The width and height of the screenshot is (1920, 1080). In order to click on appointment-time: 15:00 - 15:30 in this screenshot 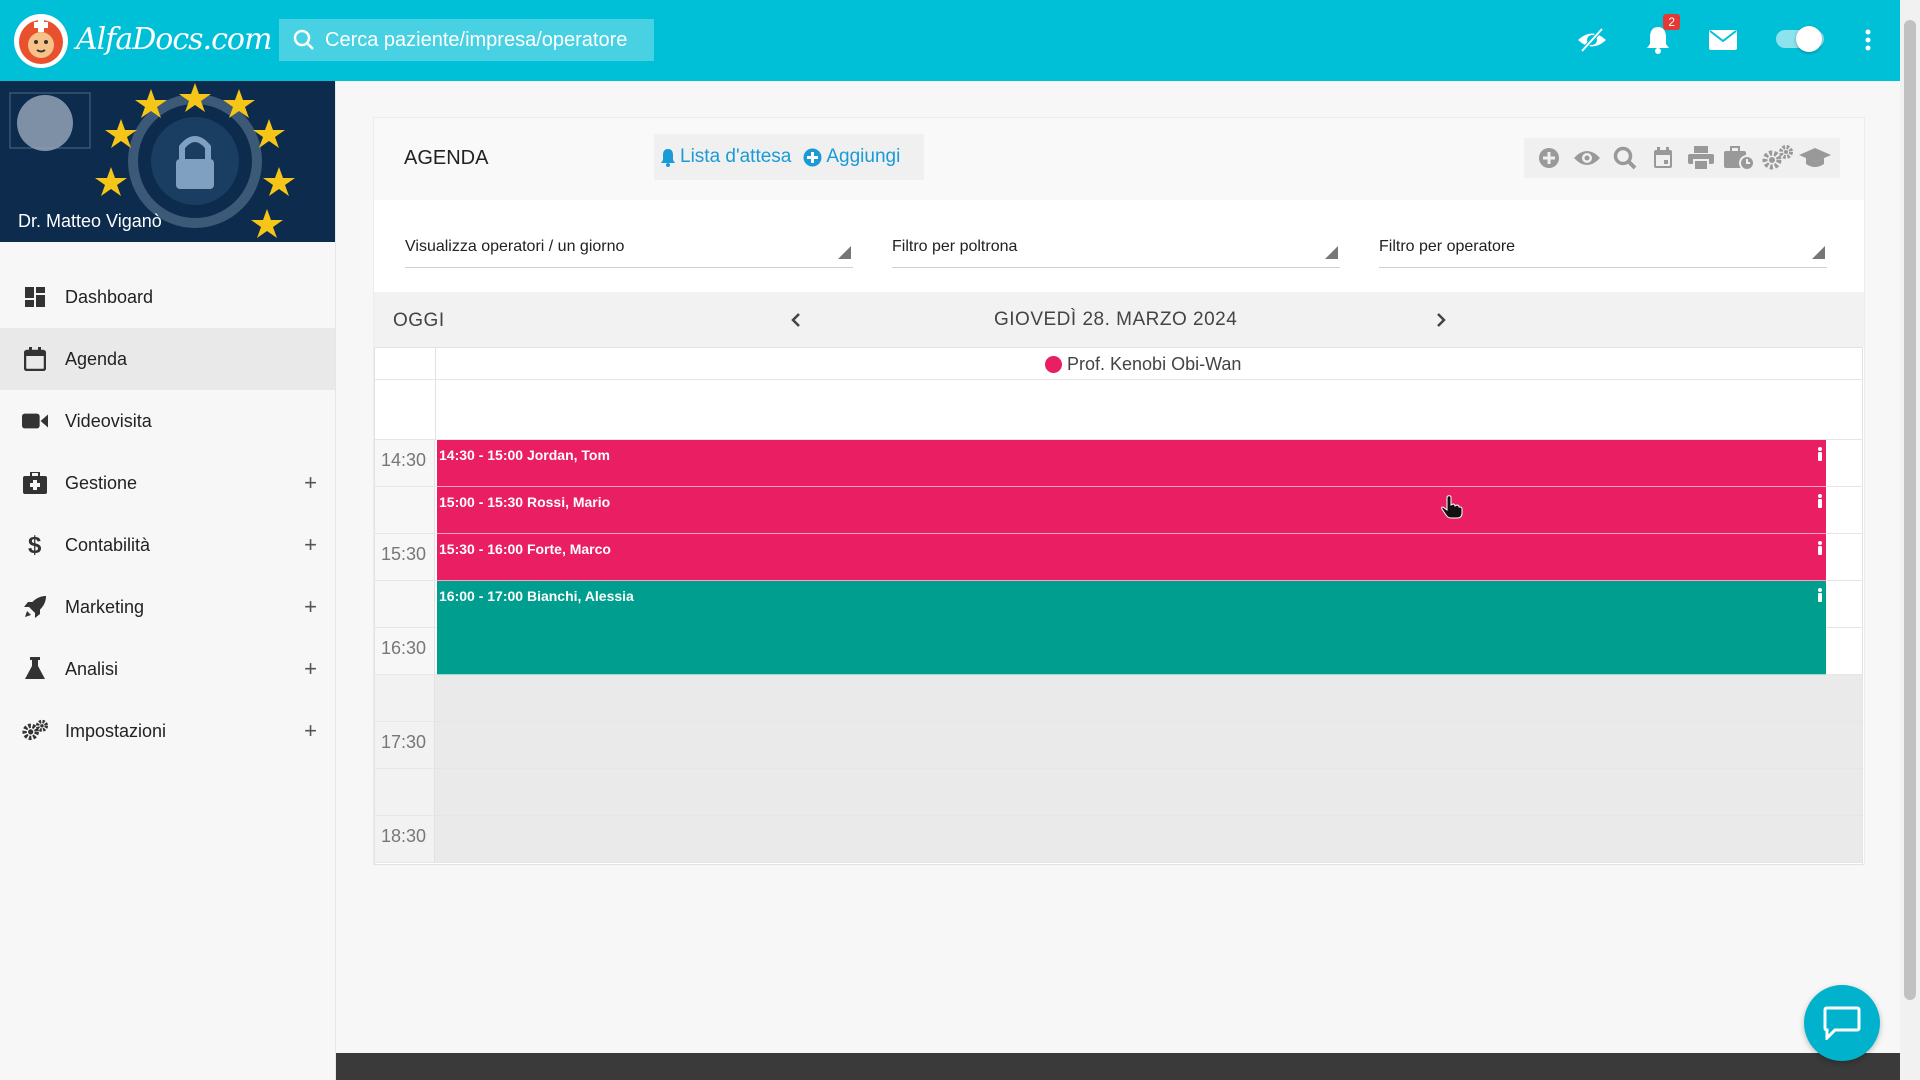, I will do `click(481, 502)`.